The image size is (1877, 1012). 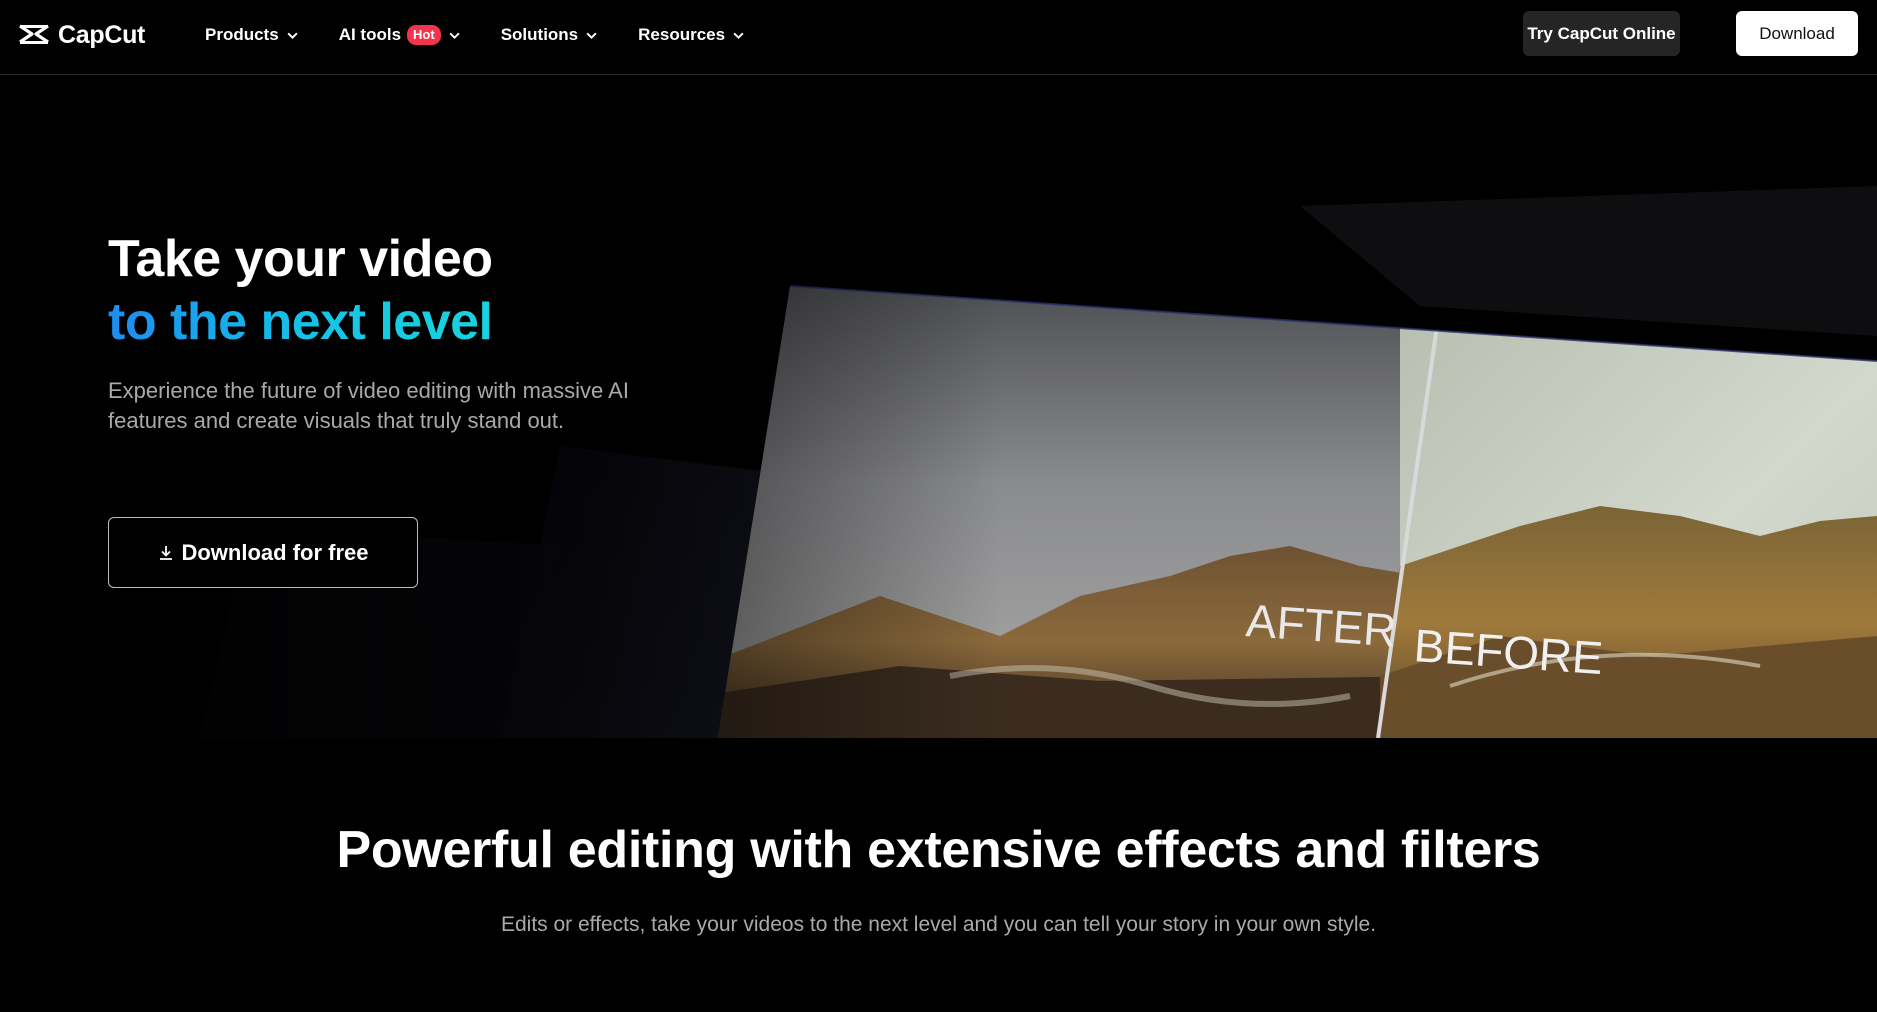 What do you see at coordinates (682, 34) in the screenshot?
I see `menu-item-label: Resources` at bounding box center [682, 34].